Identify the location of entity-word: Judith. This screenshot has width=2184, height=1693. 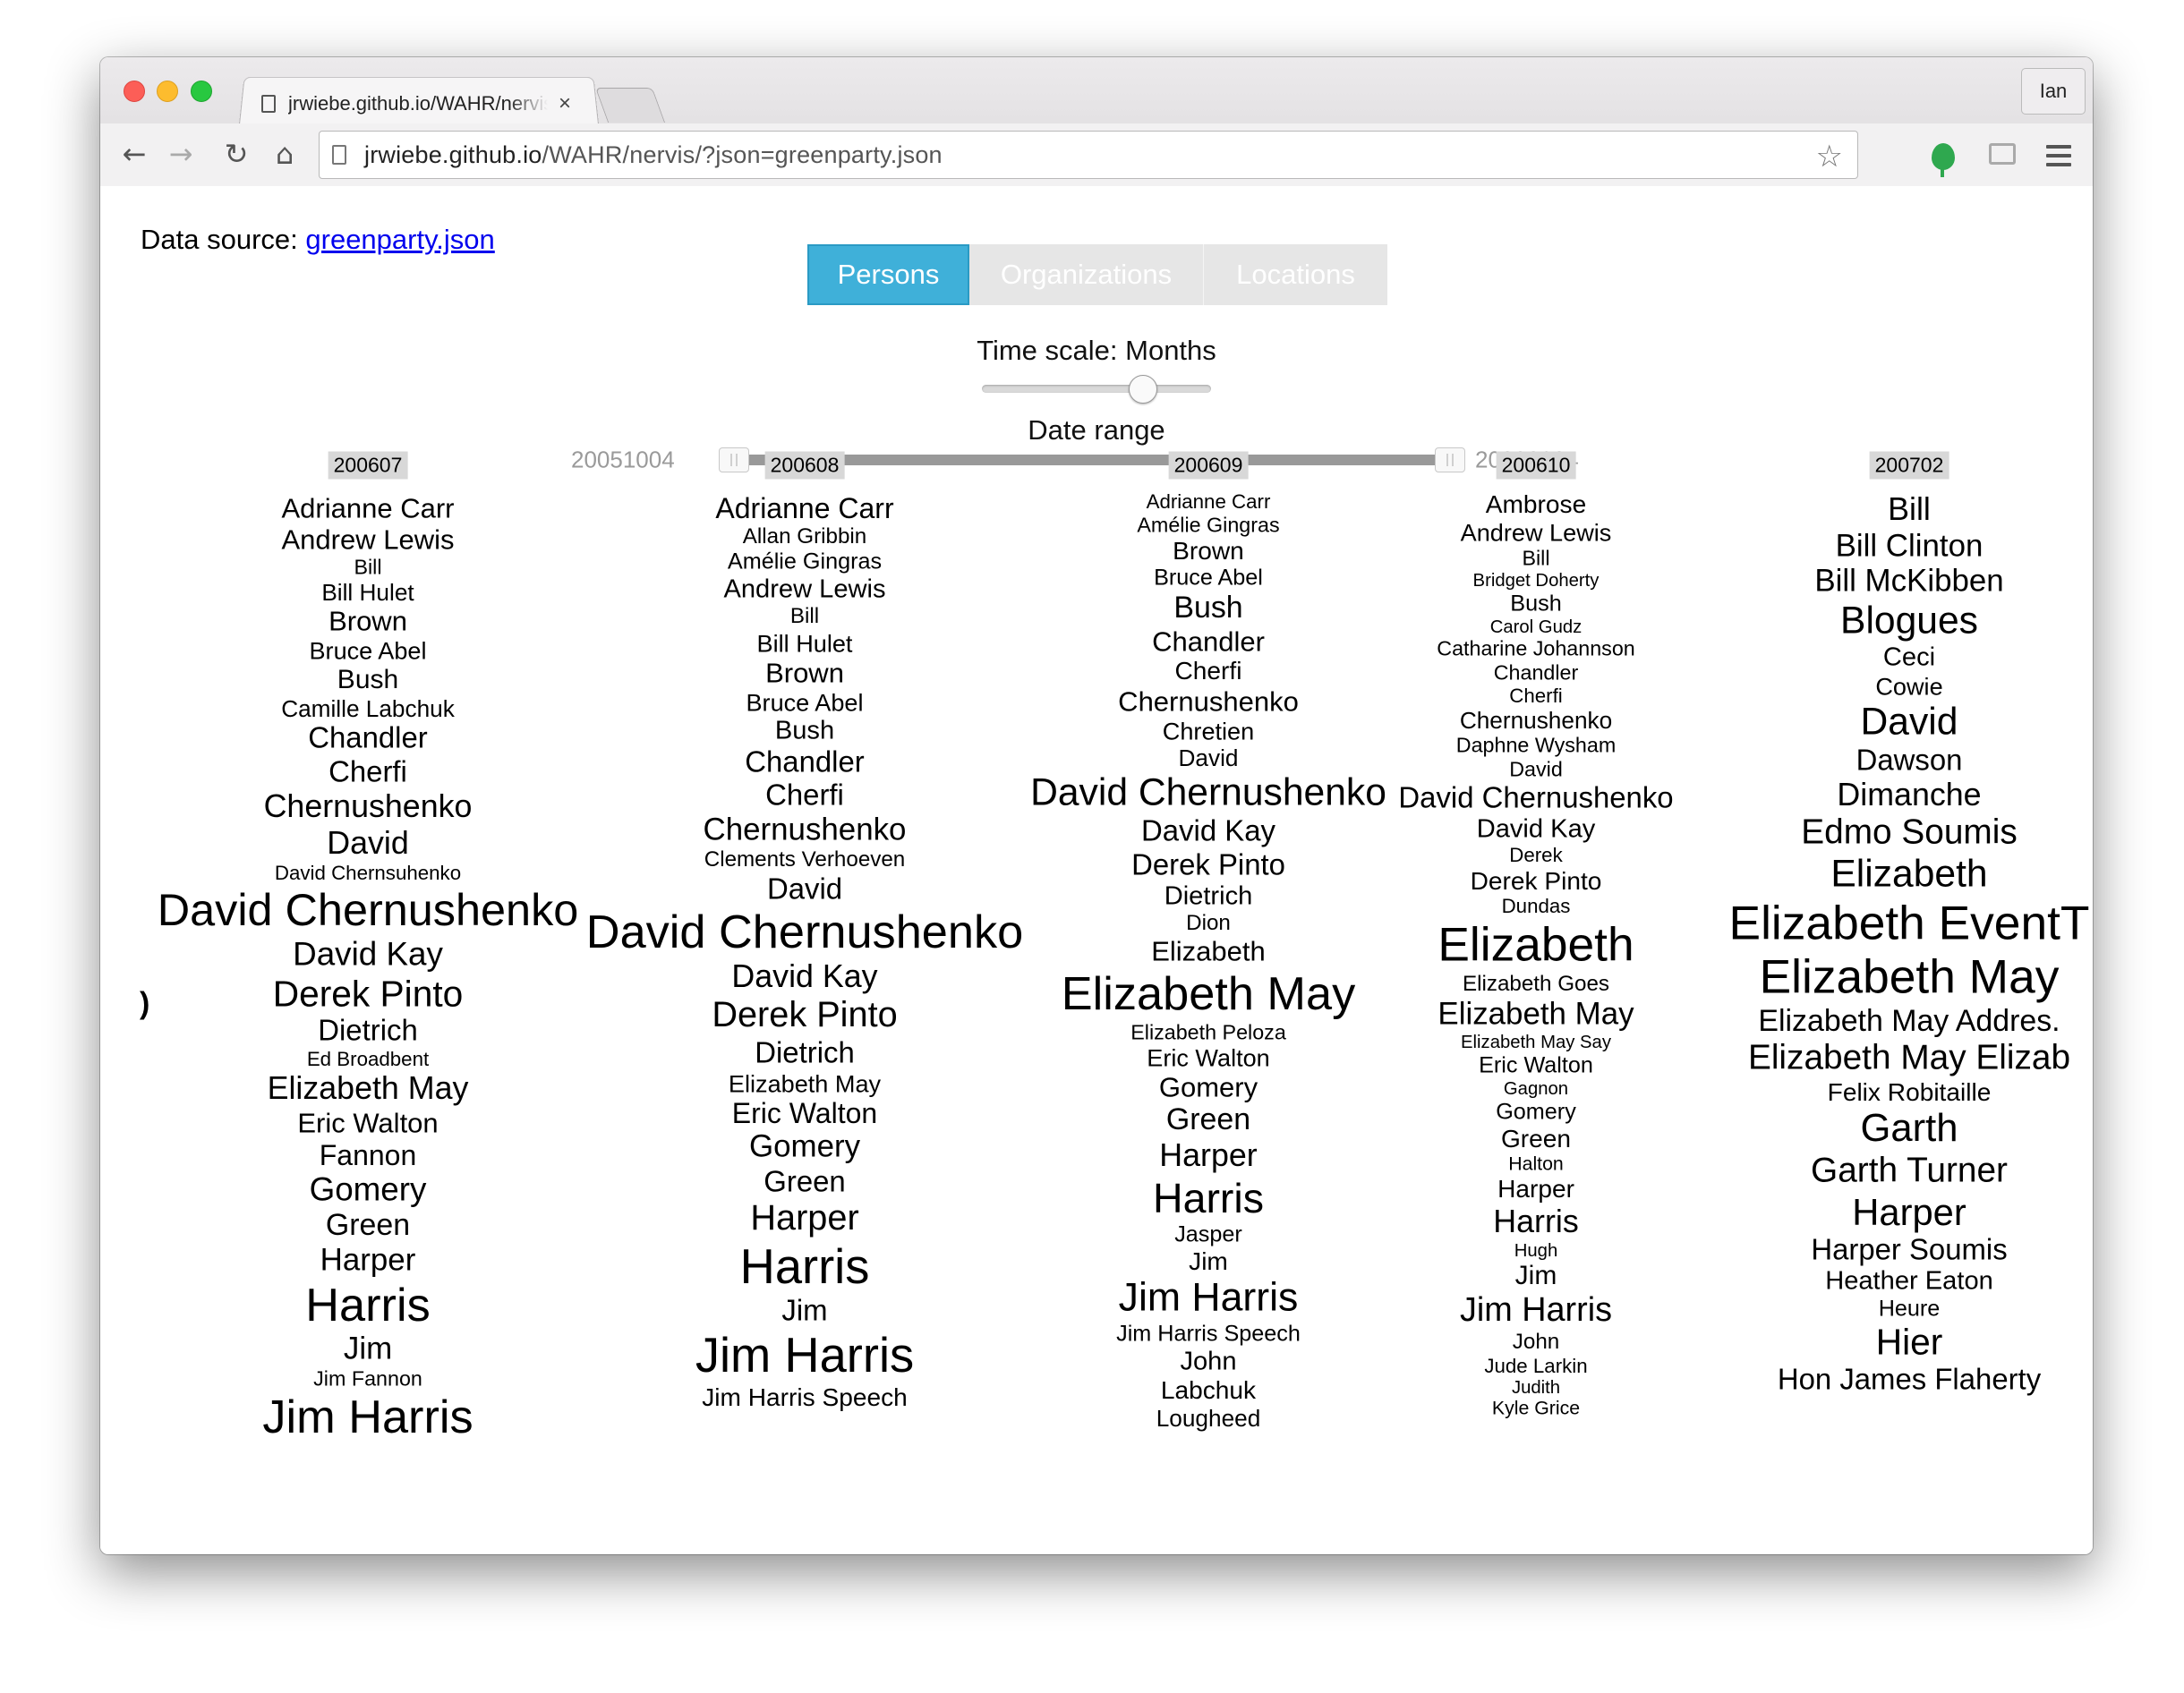
(1536, 1387).